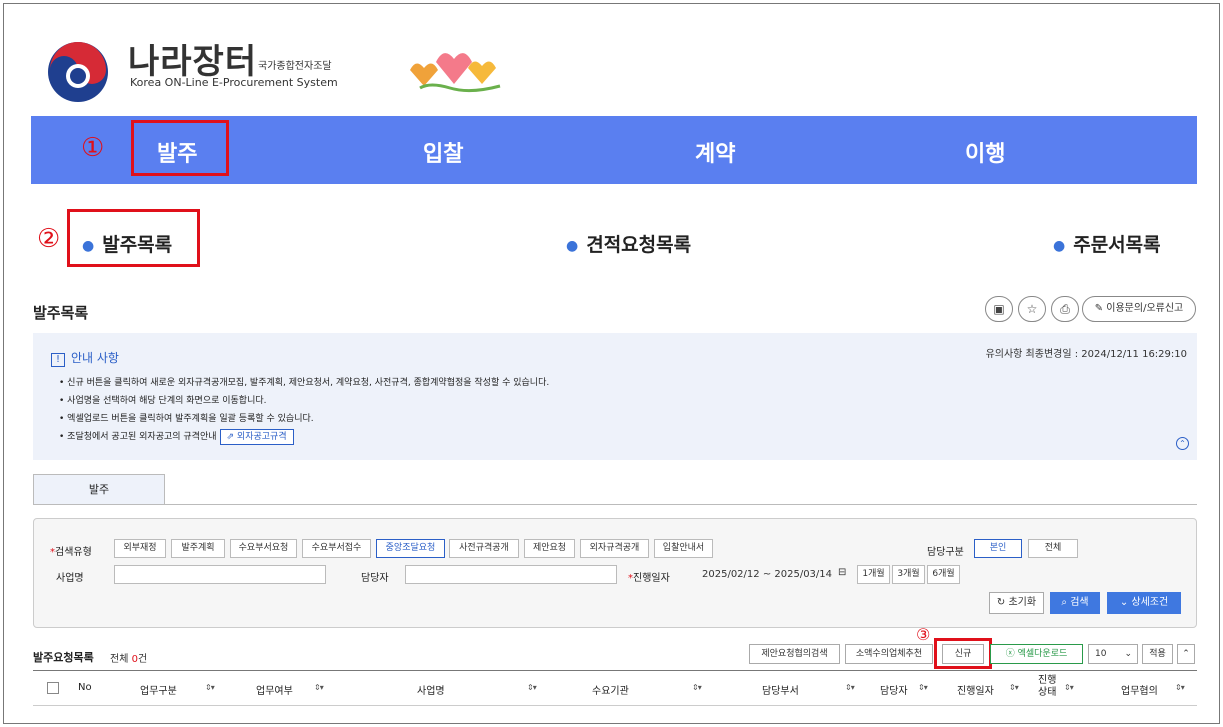 This screenshot has width=1223, height=727. Describe the element at coordinates (794, 654) in the screenshot. I see `proposal-search-button: 제안요청협의검색` at that location.